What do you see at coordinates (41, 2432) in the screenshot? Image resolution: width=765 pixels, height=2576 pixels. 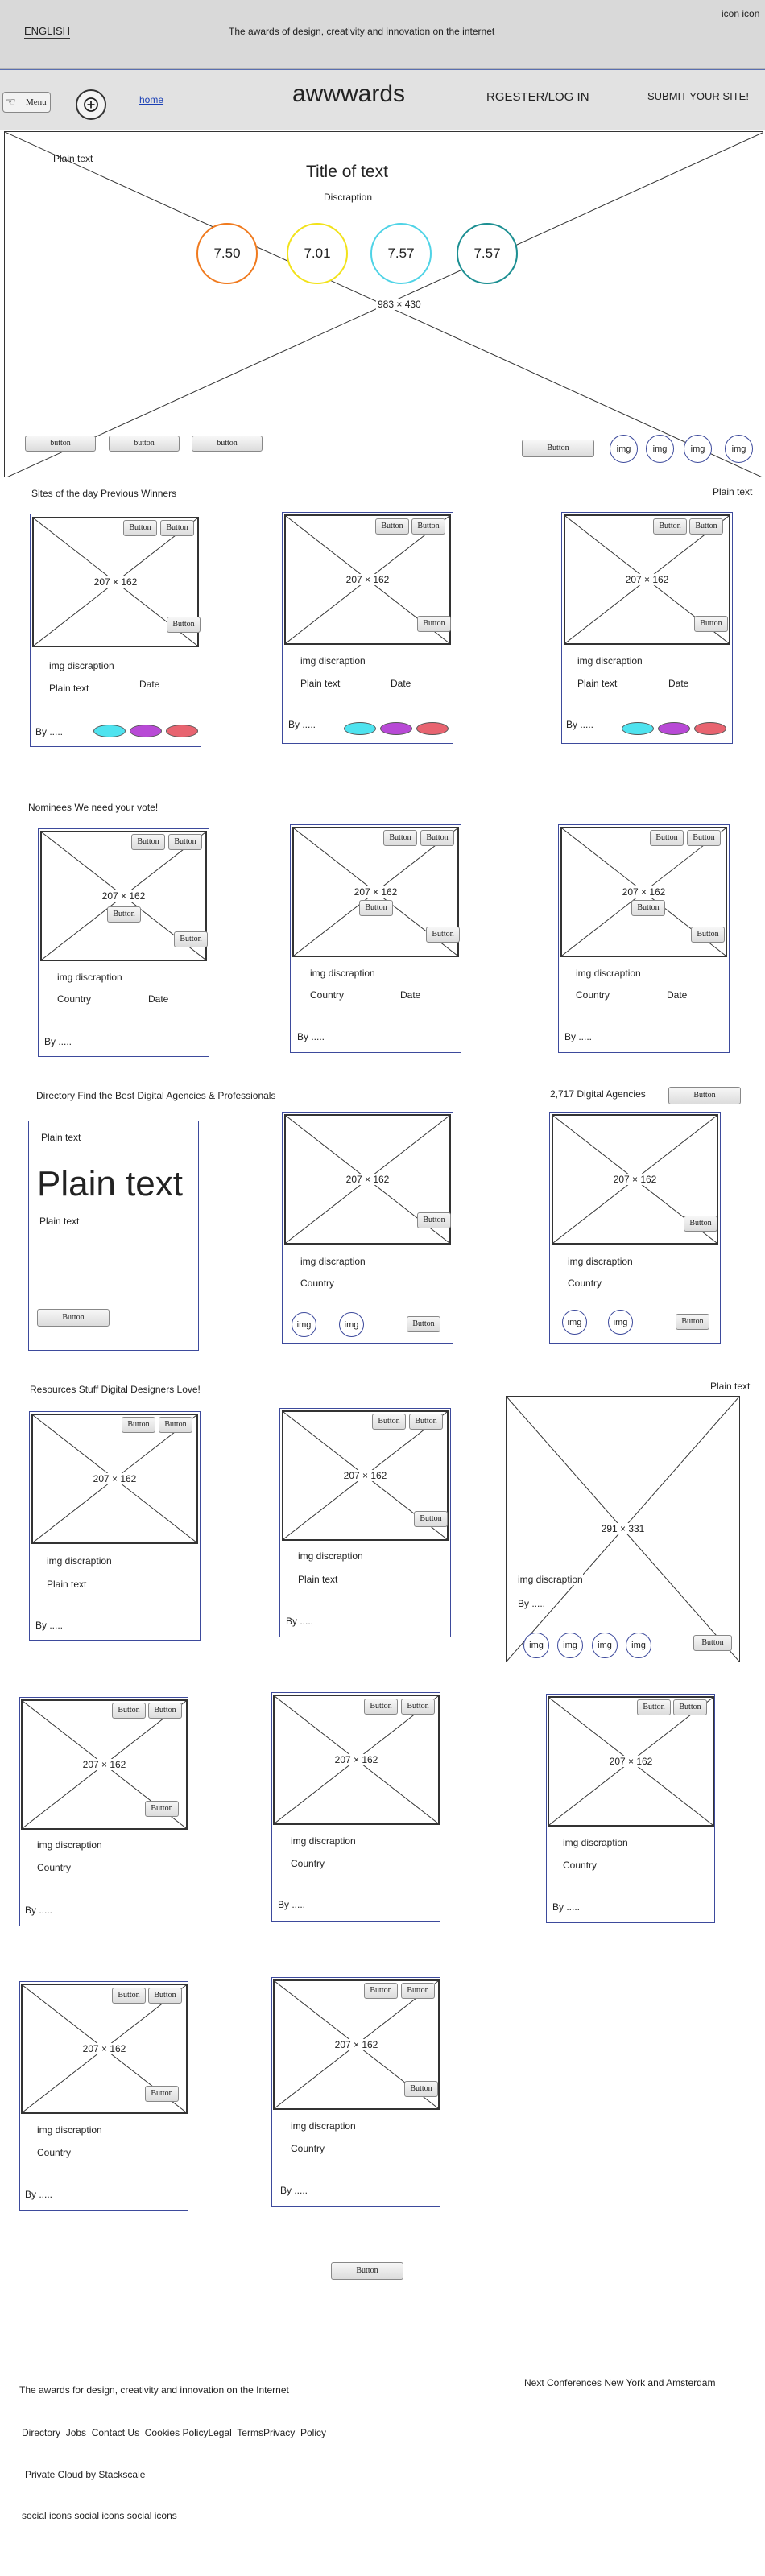 I see `footer-link-directory: Directory` at bounding box center [41, 2432].